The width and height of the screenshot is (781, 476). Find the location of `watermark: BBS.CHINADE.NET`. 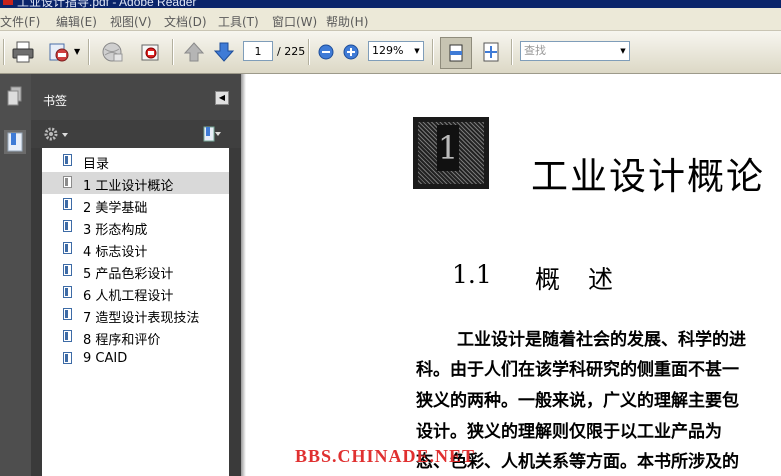

watermark: BBS.CHINADE.NET is located at coordinates (385, 456).